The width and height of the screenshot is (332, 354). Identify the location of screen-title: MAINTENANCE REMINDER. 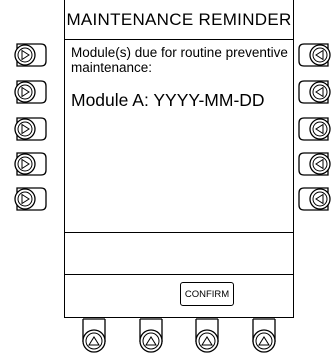
(179, 20).